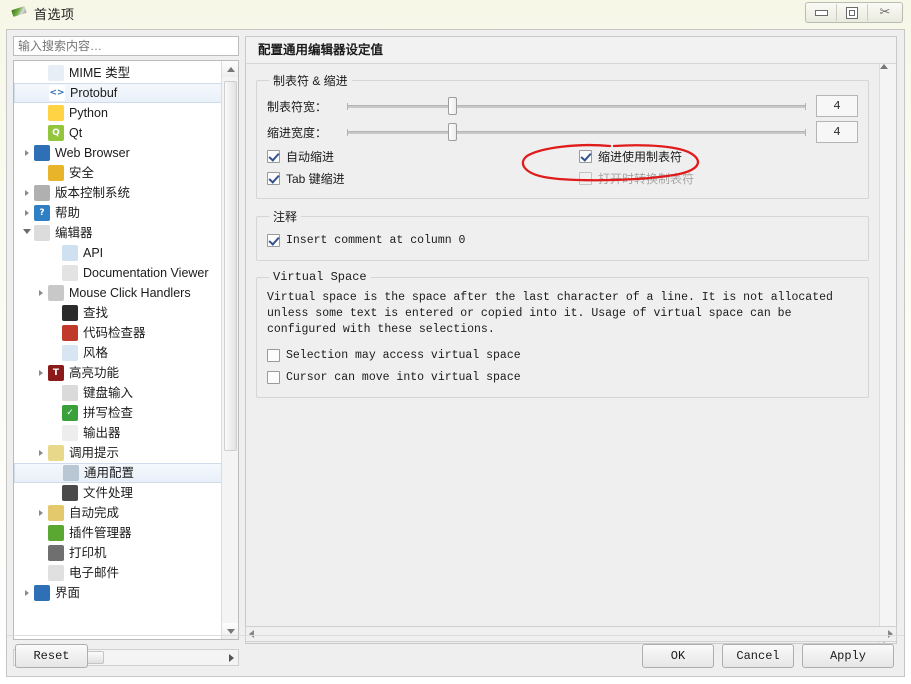  What do you see at coordinates (118, 433) in the screenshot?
I see `tree-item: 输出器` at bounding box center [118, 433].